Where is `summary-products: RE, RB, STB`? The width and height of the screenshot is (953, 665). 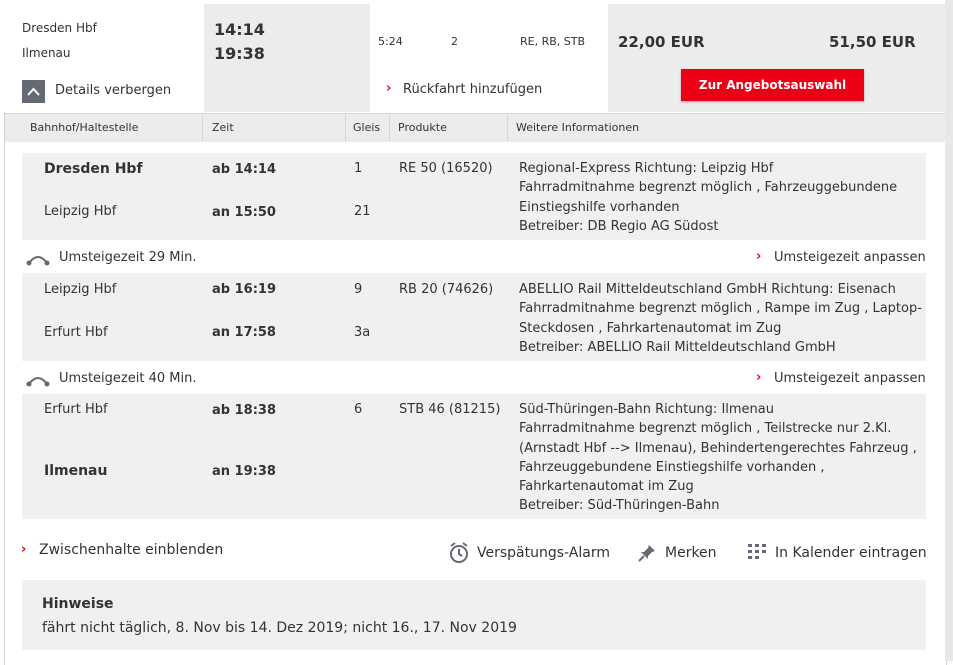 summary-products: RE, RB, STB is located at coordinates (553, 41).